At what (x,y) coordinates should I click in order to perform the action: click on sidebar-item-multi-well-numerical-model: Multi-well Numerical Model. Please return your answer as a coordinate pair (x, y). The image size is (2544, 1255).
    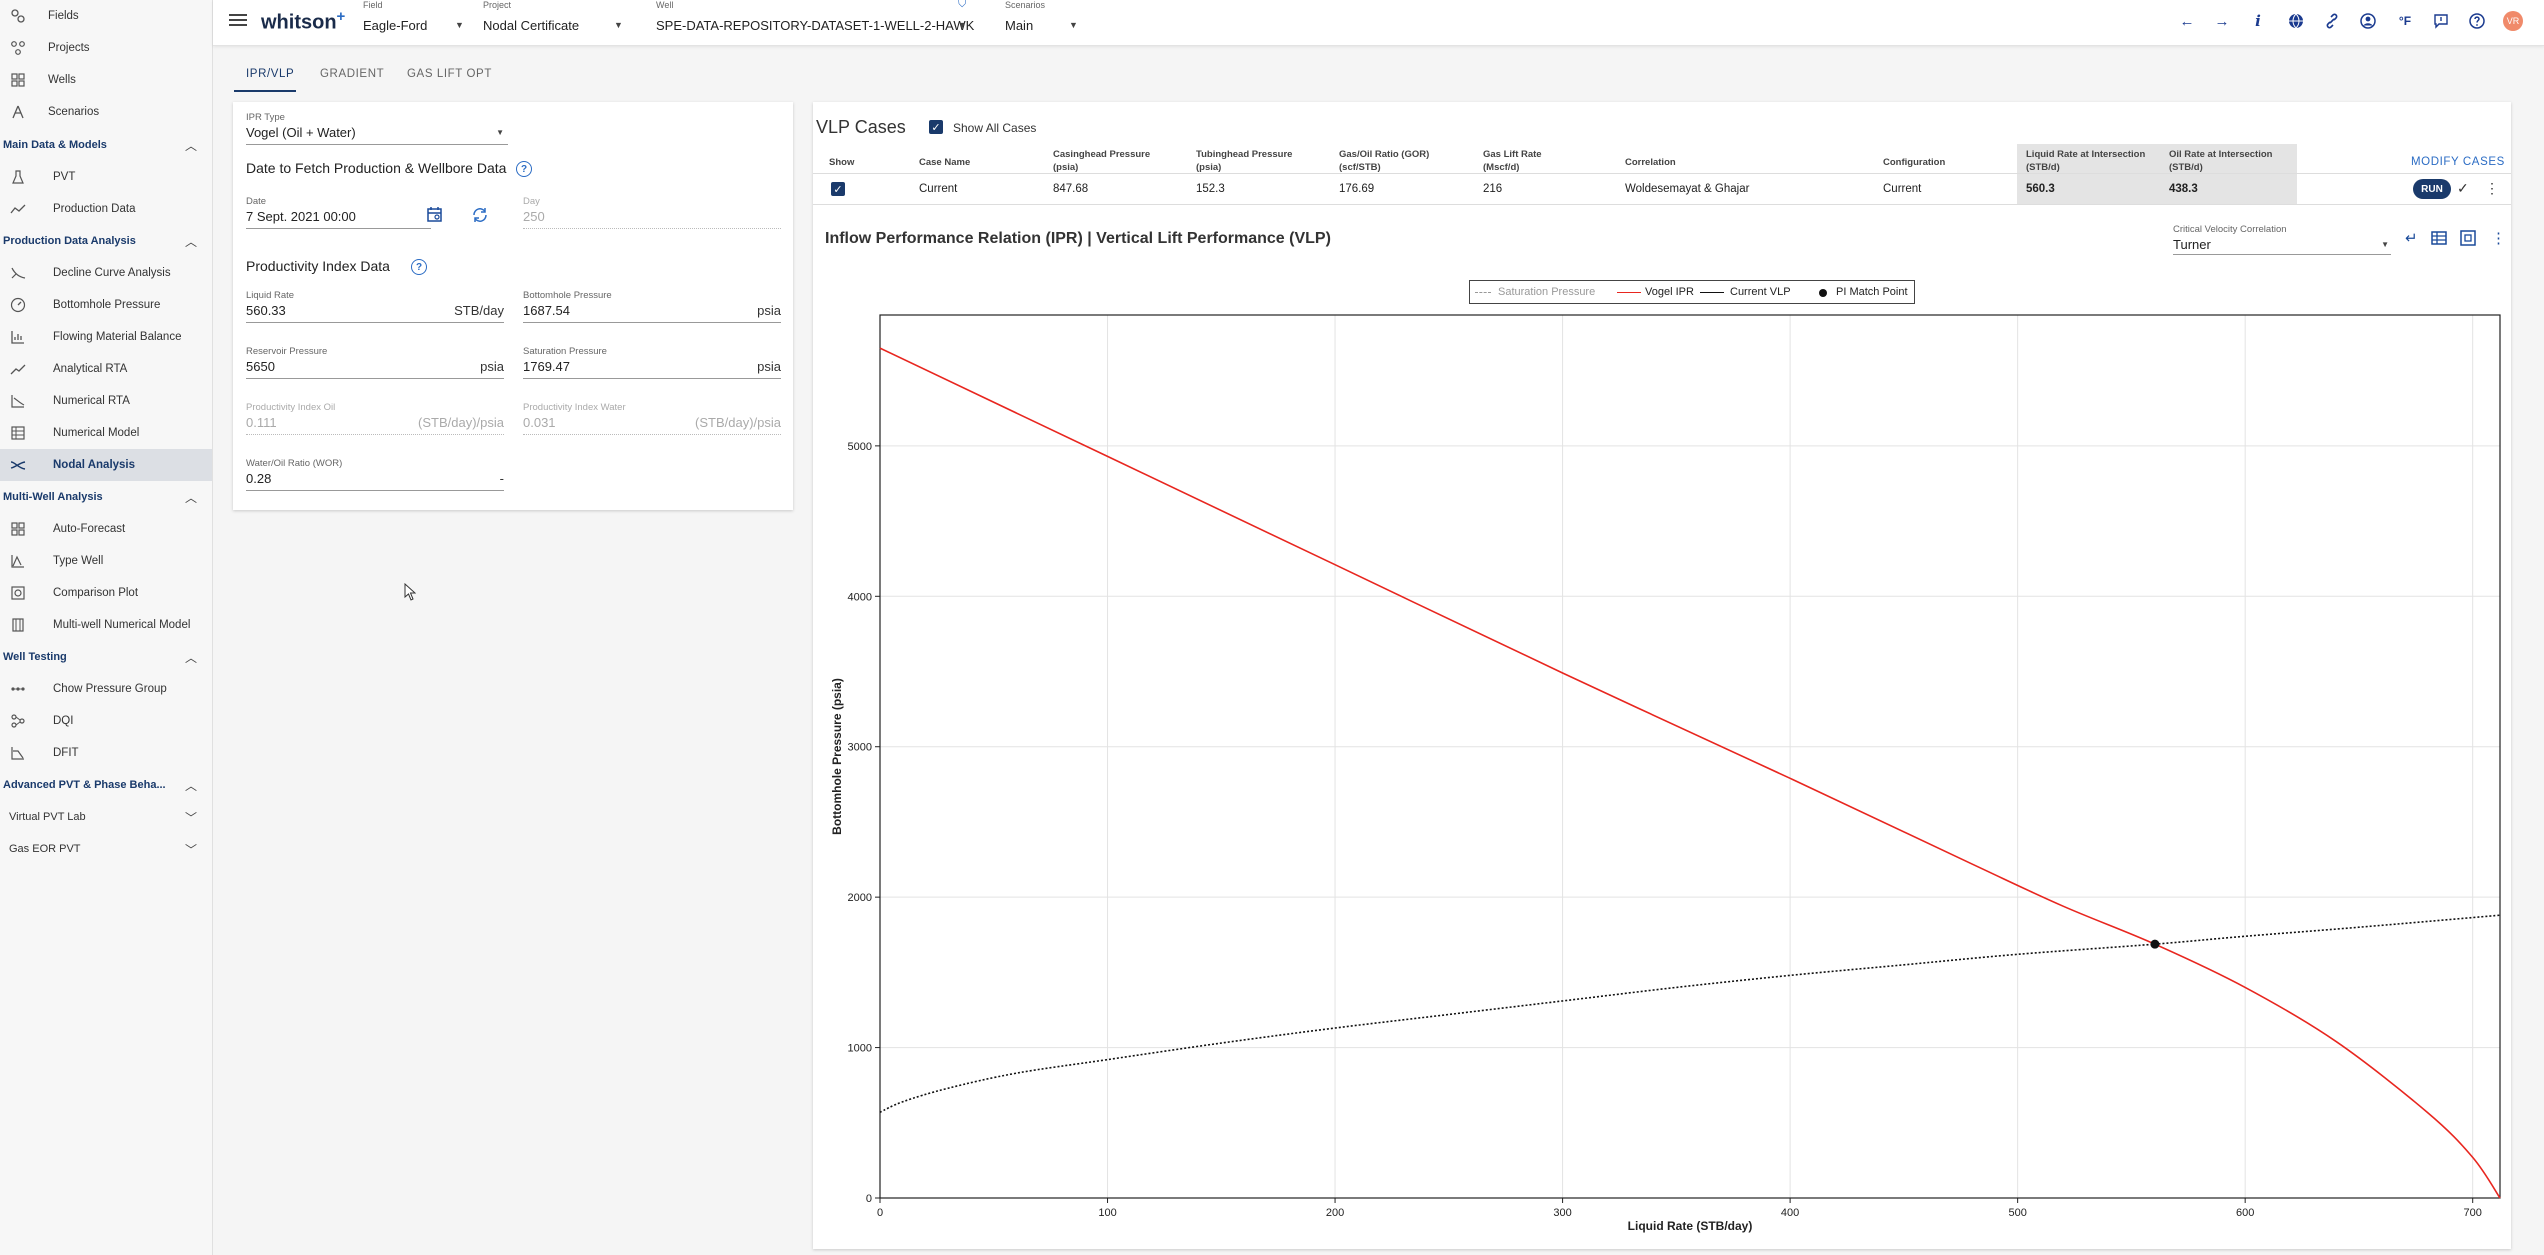
    Looking at the image, I should click on (106, 625).